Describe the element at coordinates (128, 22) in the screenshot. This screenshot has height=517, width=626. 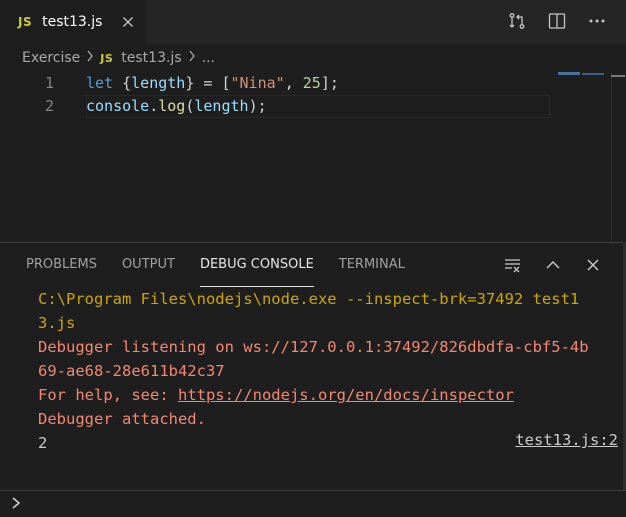
I see `close-icon` at that location.